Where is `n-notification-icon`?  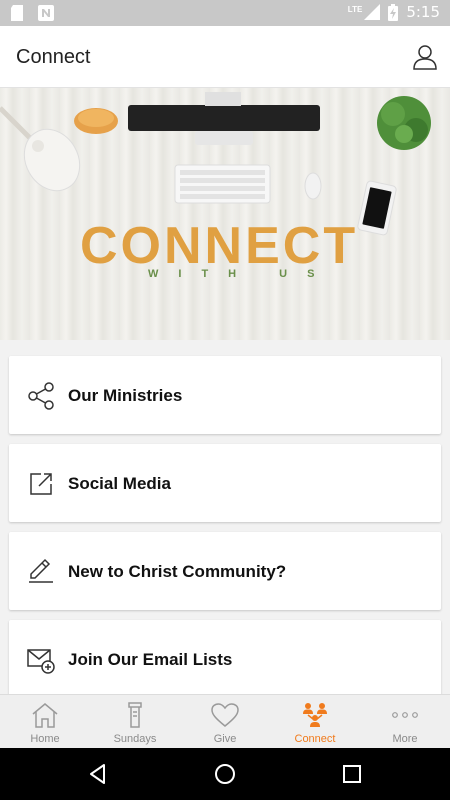
n-notification-icon is located at coordinates (46, 13).